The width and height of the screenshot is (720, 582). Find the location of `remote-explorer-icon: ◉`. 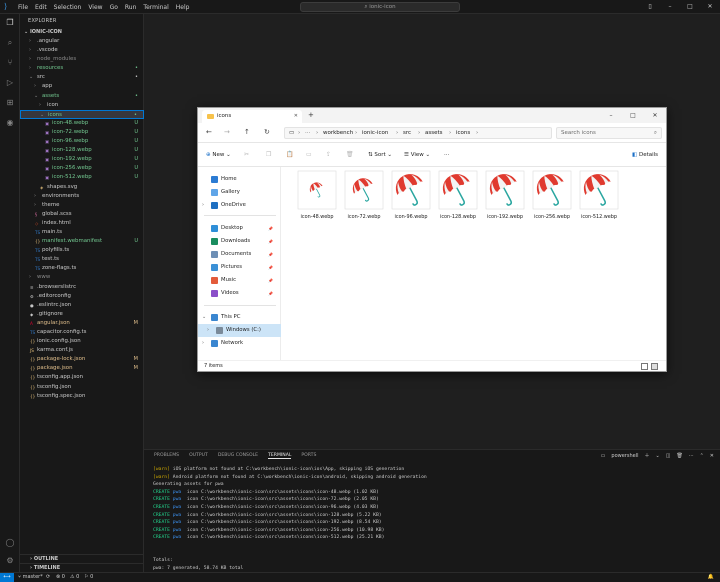

remote-explorer-icon: ◉ is located at coordinates (10, 123).